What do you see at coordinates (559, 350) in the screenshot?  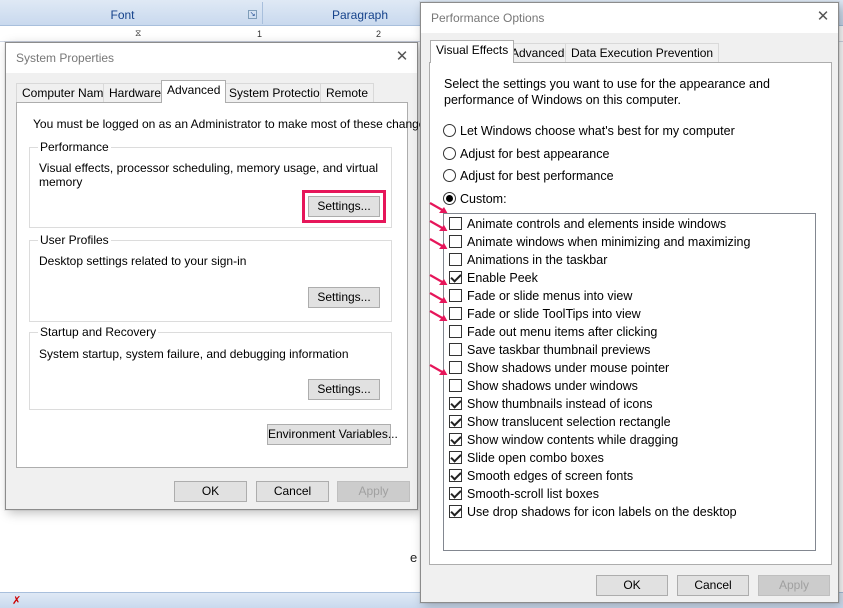 I see `effect-label: Save taskbar thumbnail previews` at bounding box center [559, 350].